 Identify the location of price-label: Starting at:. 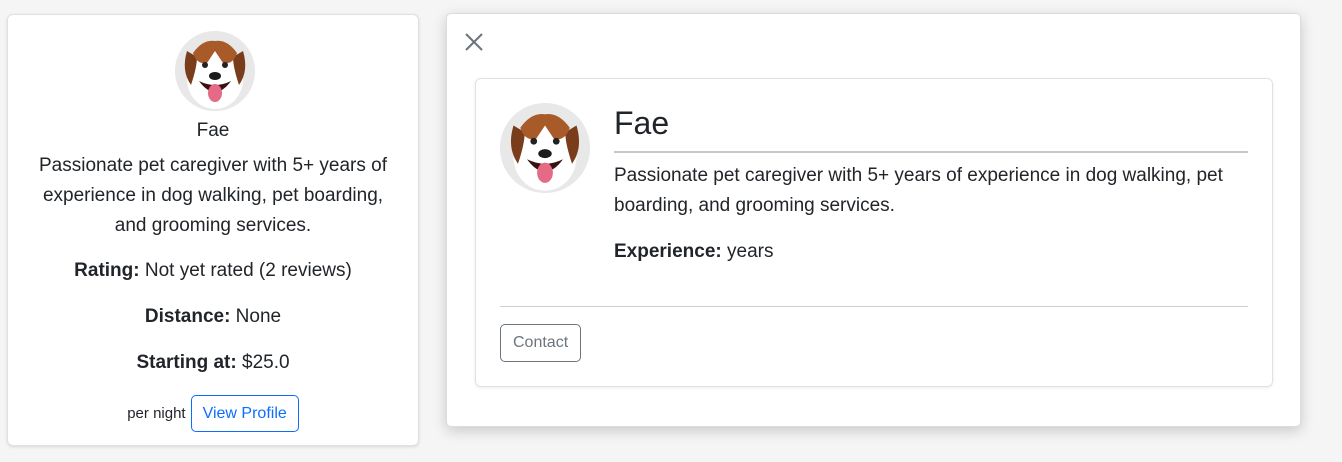
(186, 362).